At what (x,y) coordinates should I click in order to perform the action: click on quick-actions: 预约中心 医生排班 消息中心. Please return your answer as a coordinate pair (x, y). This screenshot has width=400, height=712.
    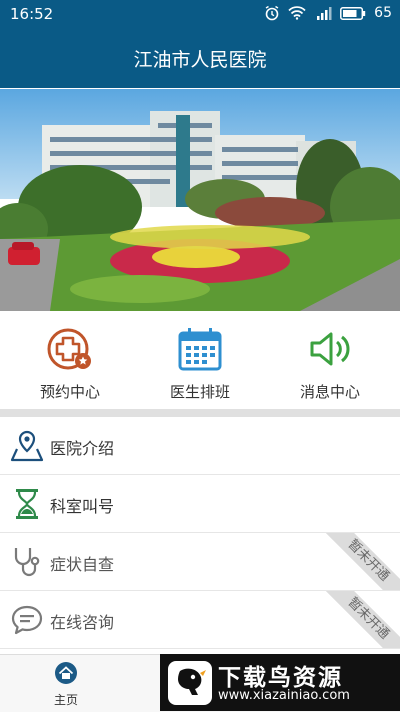
    Looking at the image, I should click on (200, 360).